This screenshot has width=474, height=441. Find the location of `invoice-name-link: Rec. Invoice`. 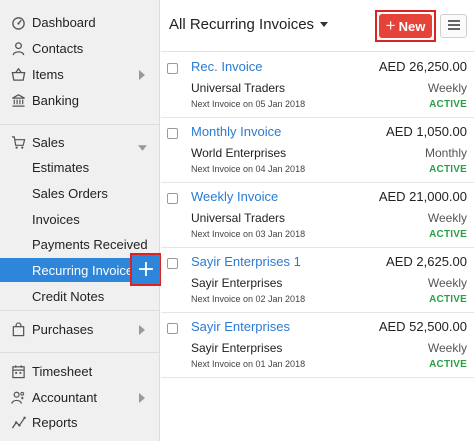

invoice-name-link: Rec. Invoice is located at coordinates (227, 66).